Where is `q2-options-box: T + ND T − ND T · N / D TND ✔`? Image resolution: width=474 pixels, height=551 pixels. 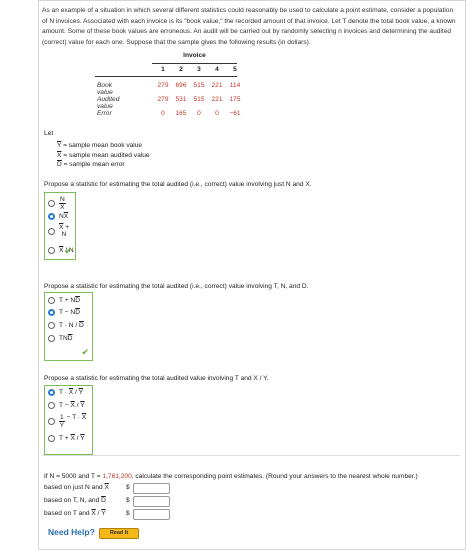 q2-options-box: T + ND T − ND T · N / D TND ✔ is located at coordinates (68, 326).